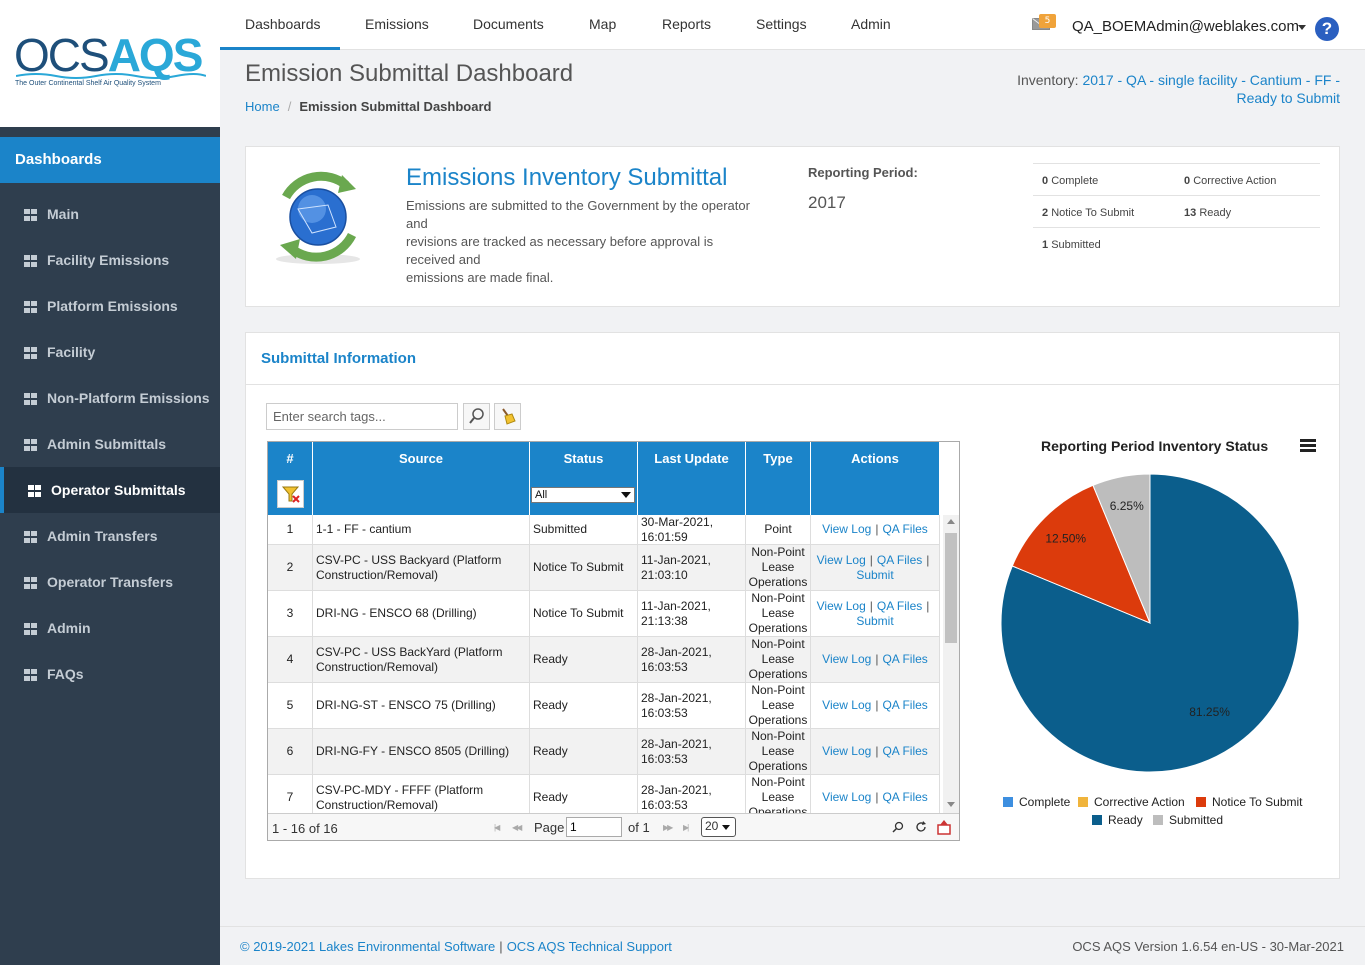 The width and height of the screenshot is (1365, 965). What do you see at coordinates (951, 804) in the screenshot?
I see `scroll-down-icon` at bounding box center [951, 804].